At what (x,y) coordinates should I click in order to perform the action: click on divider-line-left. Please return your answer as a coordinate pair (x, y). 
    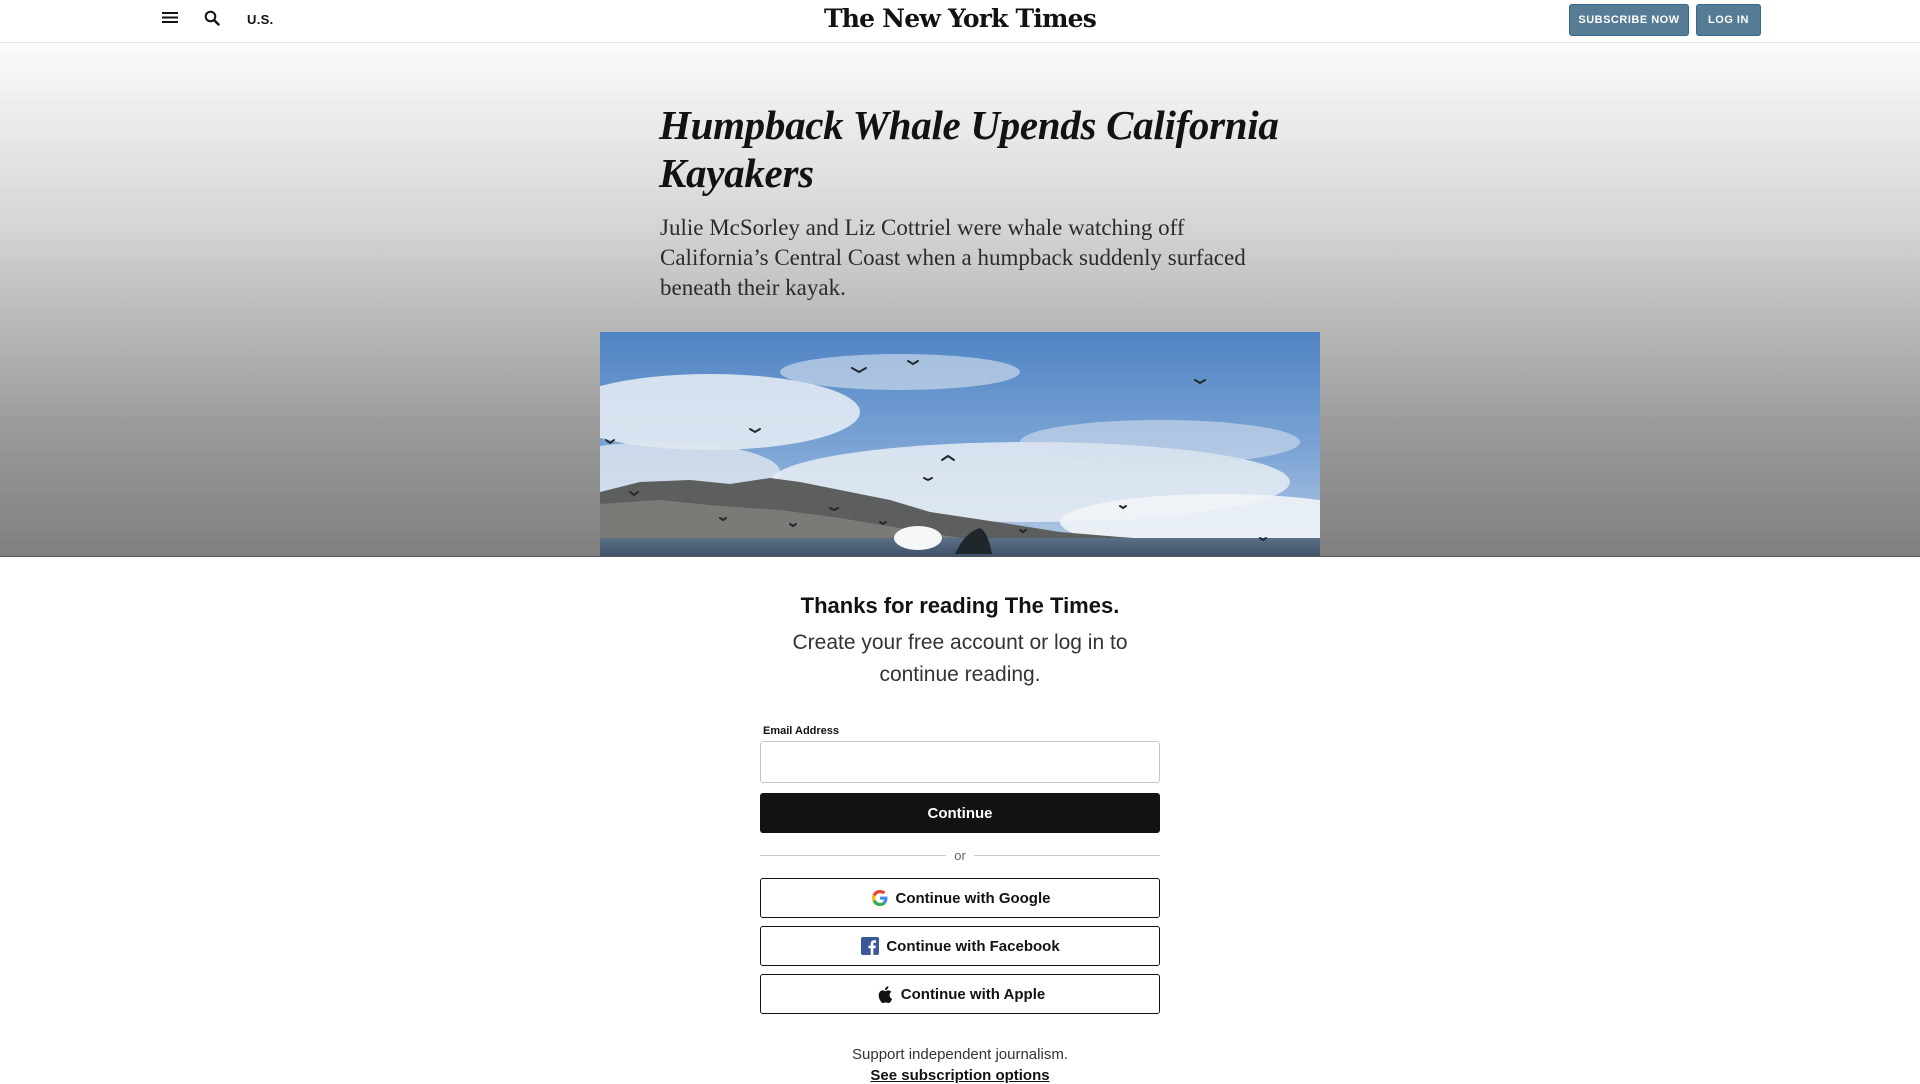
    Looking at the image, I should click on (853, 855).